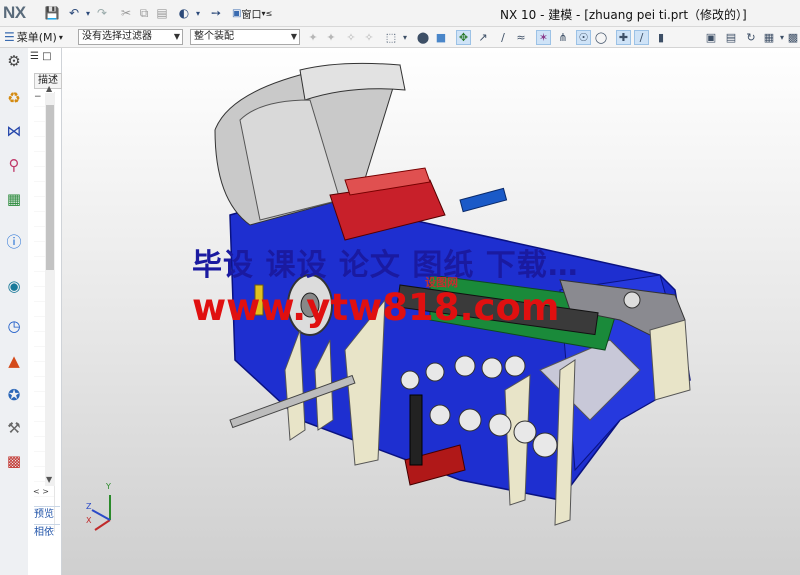 This screenshot has width=800, height=575. I want to click on gear-icon: ⚙, so click(14, 61).